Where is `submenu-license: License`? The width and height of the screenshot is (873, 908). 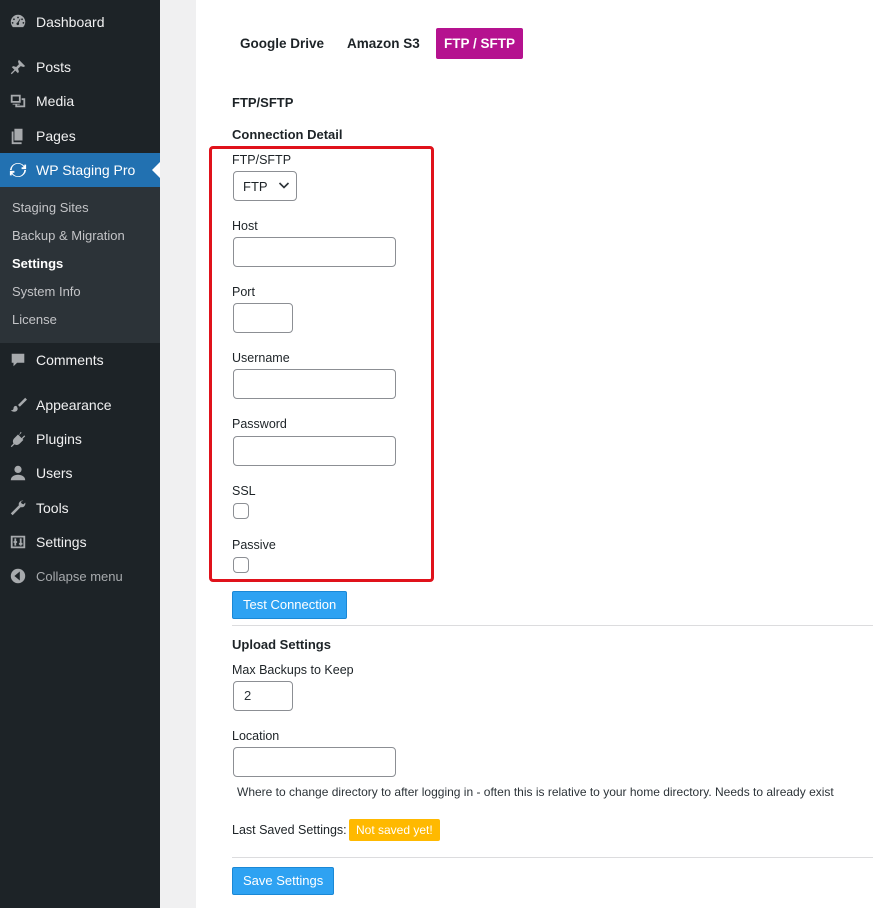 submenu-license: License is located at coordinates (80, 320).